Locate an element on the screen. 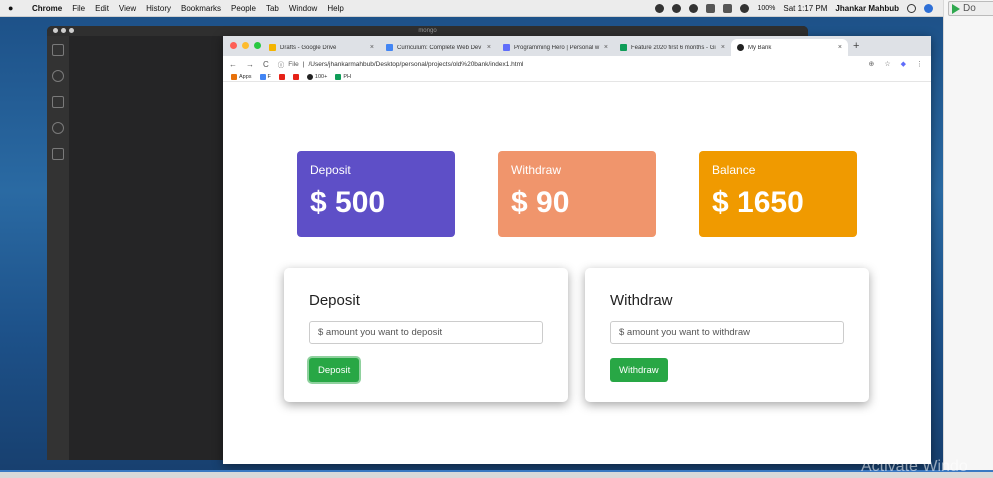 Image resolution: width=993 pixels, height=478 pixels. extension-icon: ◆ is located at coordinates (903, 64).